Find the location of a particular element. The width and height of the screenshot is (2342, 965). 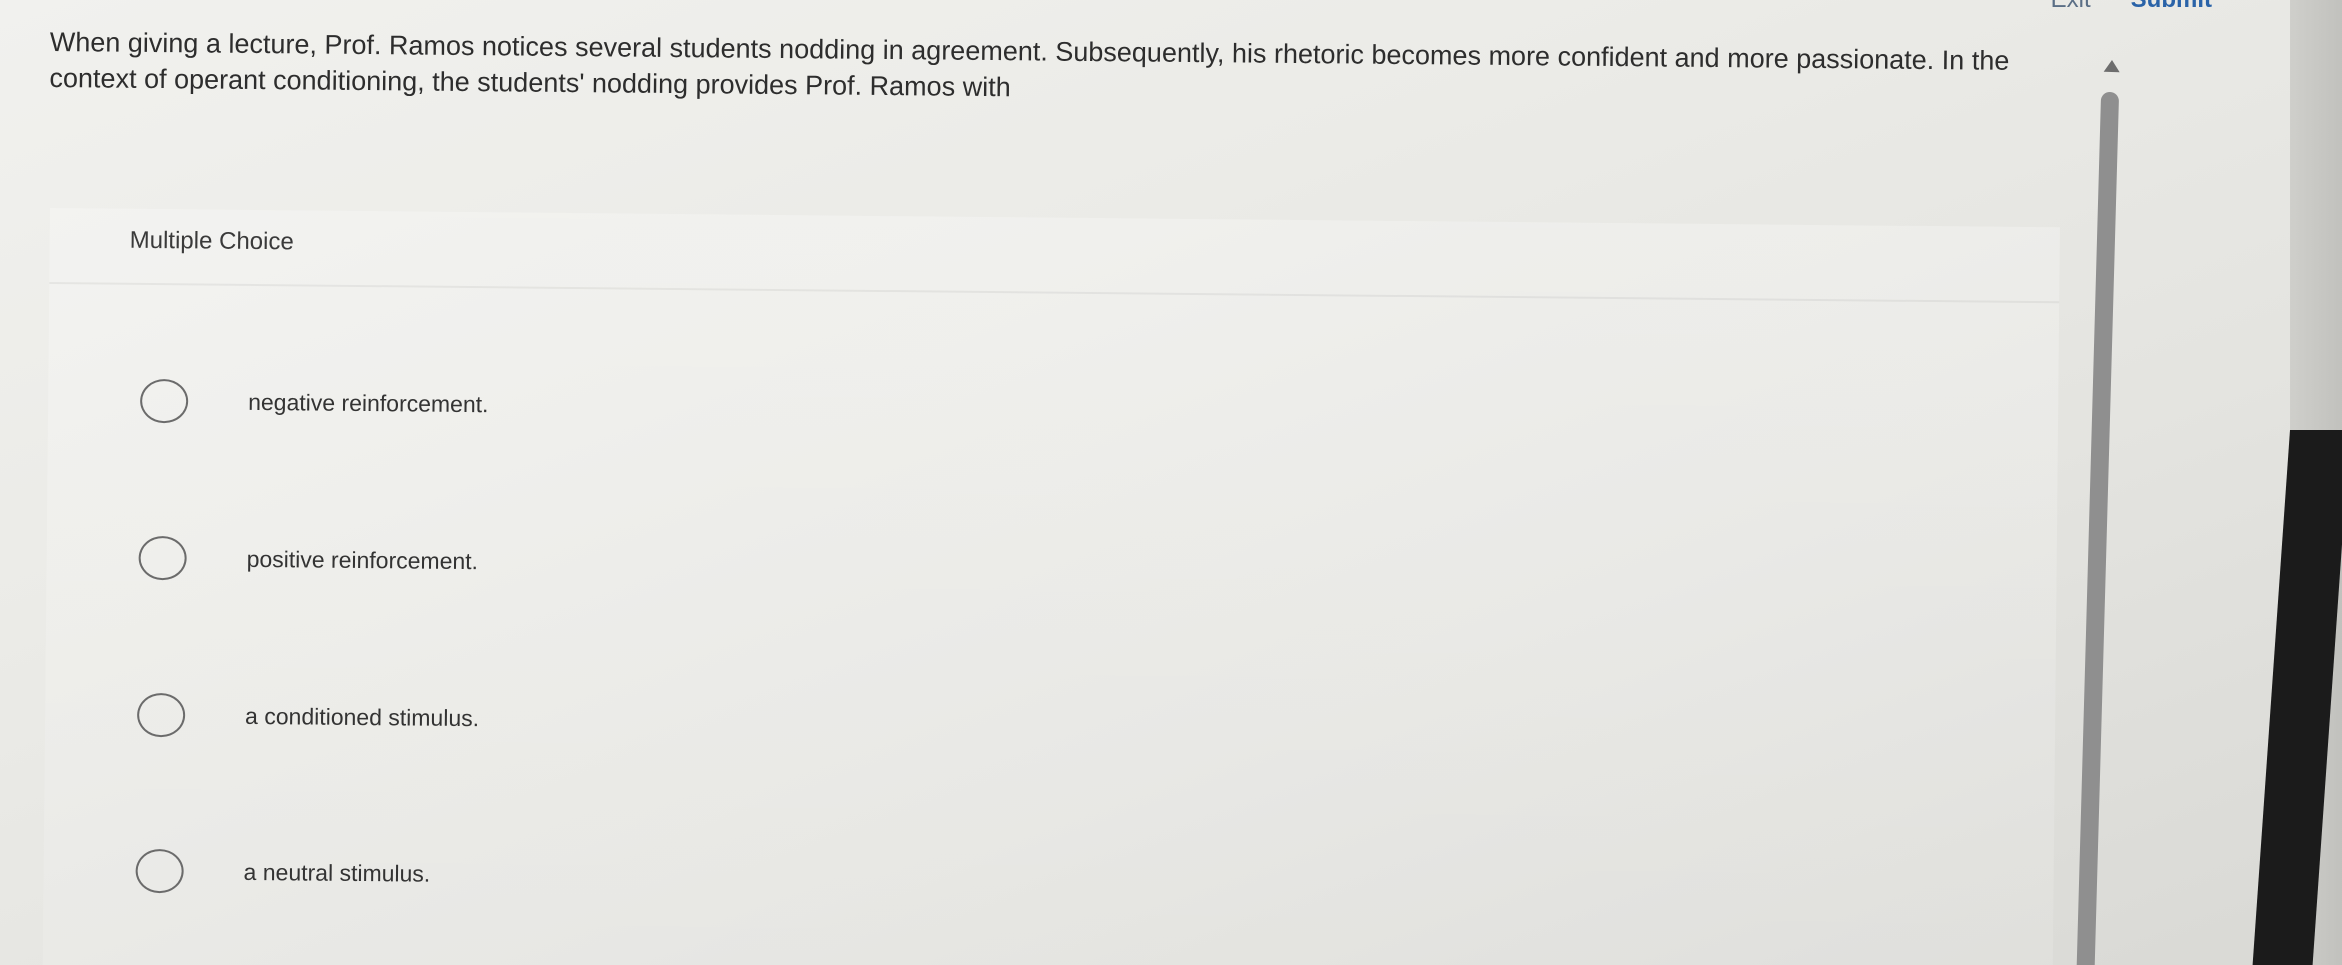

header-actions: Exit Submit is located at coordinates (2131, 7).